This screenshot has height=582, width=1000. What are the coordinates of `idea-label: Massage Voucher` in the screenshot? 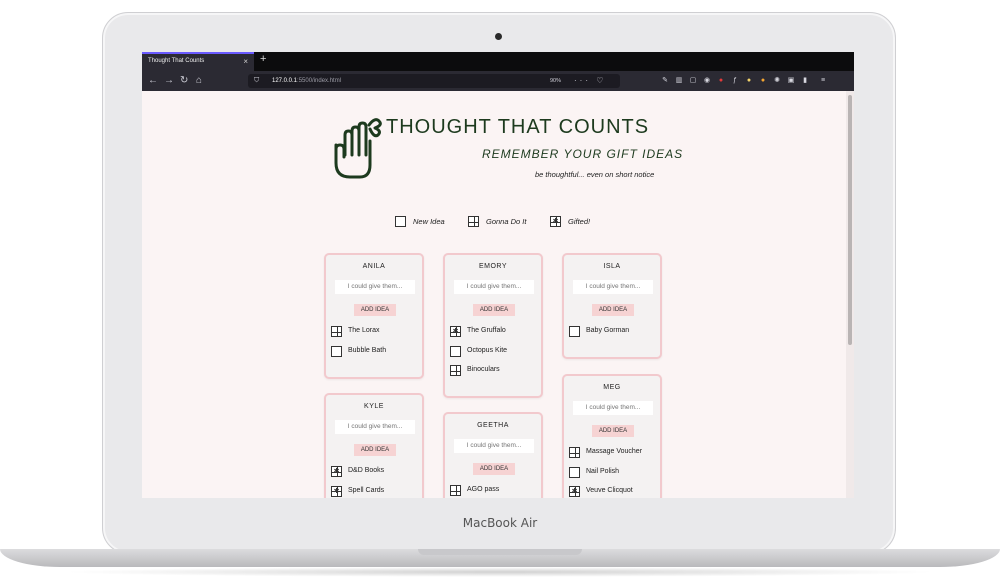 It's located at (614, 451).